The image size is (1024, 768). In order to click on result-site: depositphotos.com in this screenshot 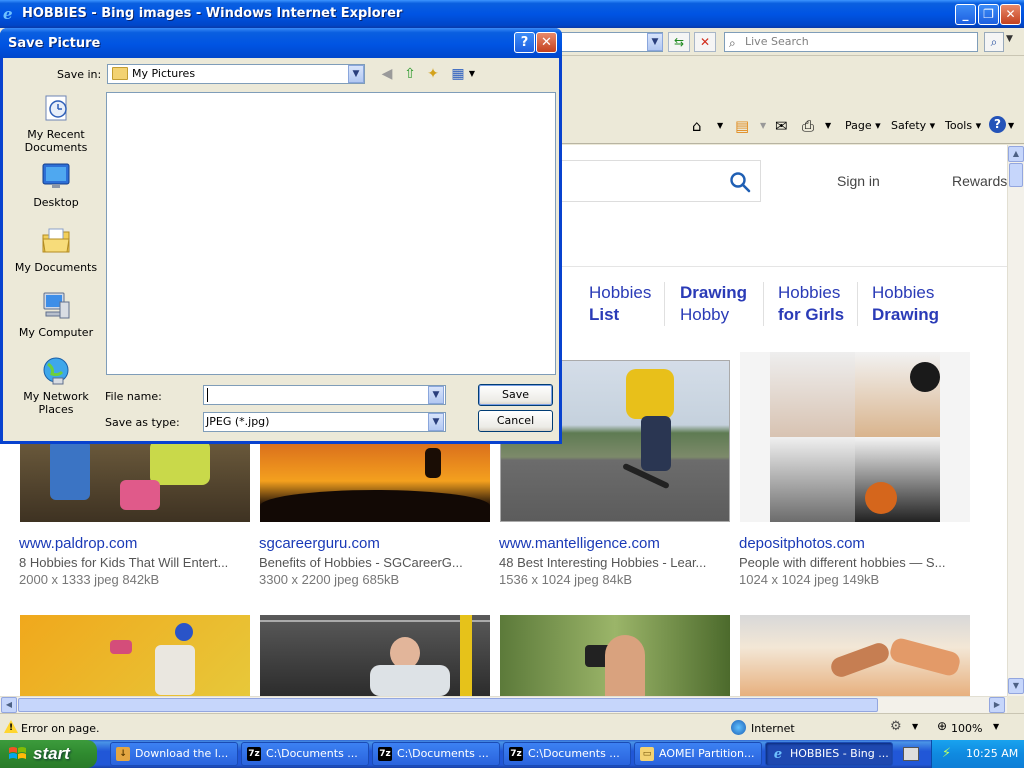, I will do `click(802, 543)`.